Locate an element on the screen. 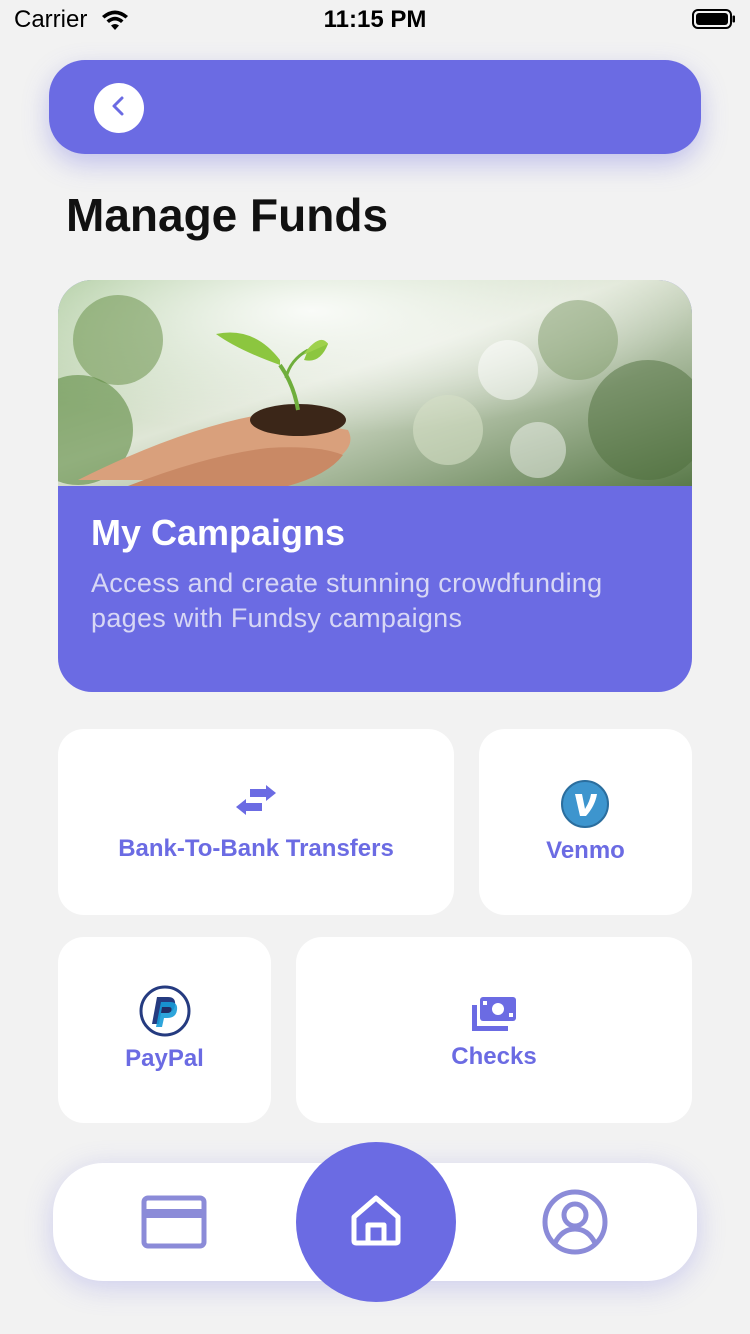 The image size is (750, 1334). checks-option: Checks is located at coordinates (494, 1030).